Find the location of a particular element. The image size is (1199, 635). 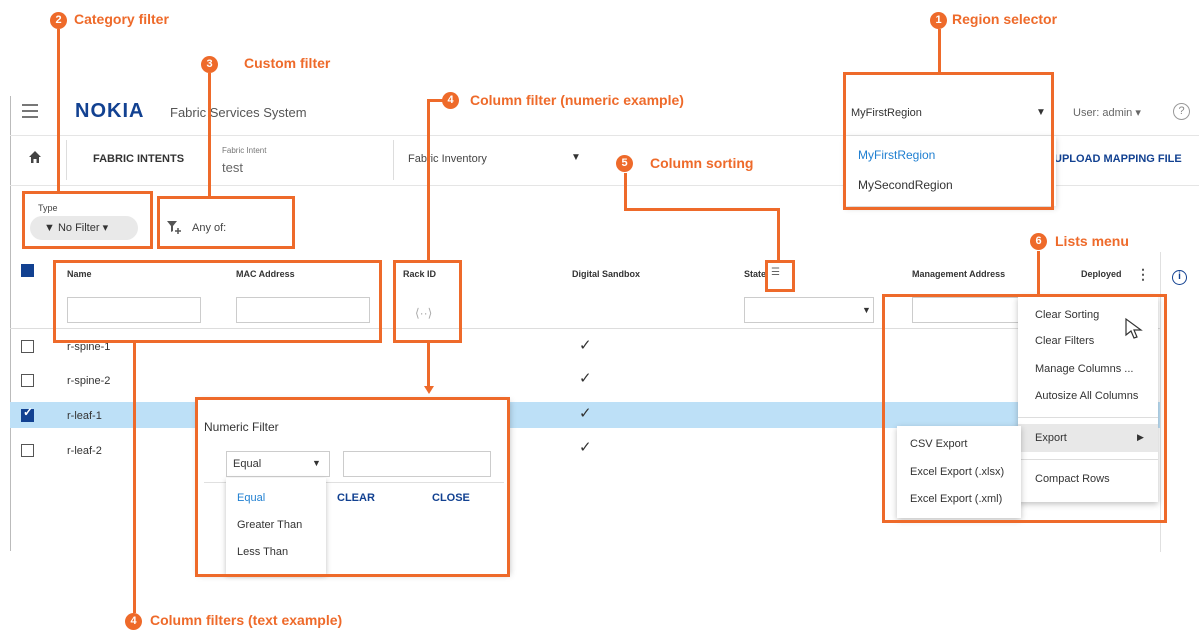

info-icon: i is located at coordinates (1179, 277).